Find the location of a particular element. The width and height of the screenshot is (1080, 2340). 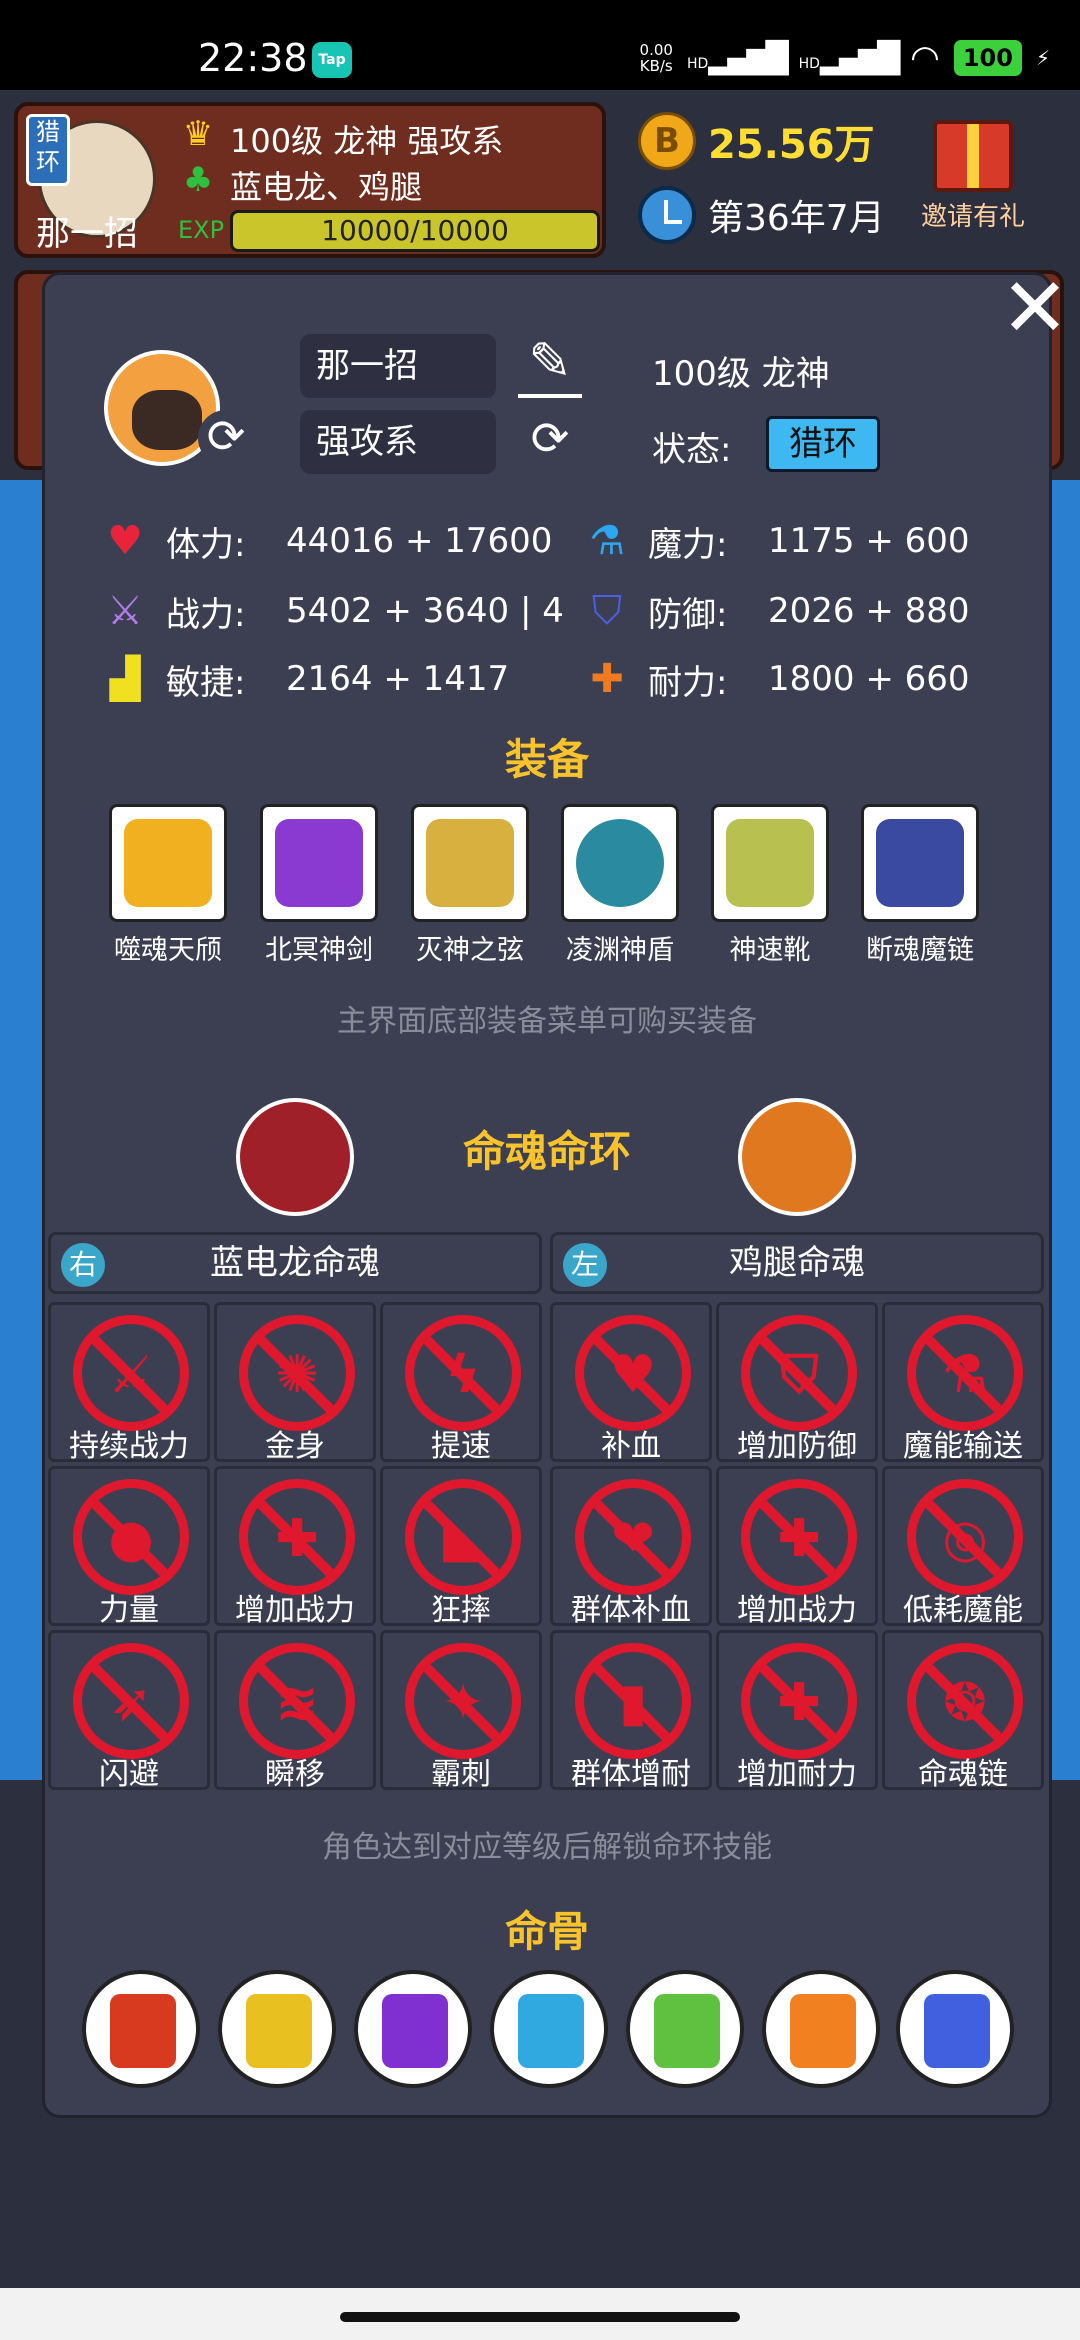

skill-slot: ● 力量 is located at coordinates (129, 1547).